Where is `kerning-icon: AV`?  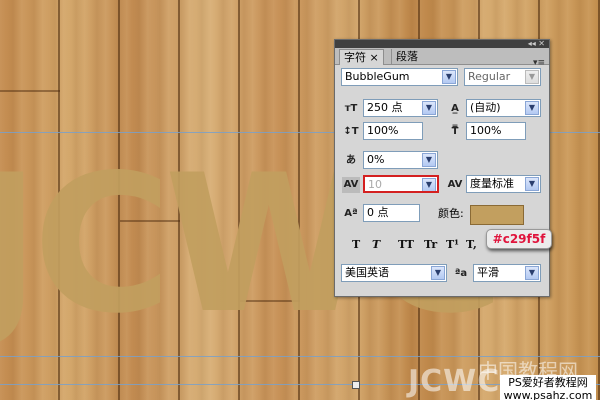 kerning-icon: AV is located at coordinates (455, 184).